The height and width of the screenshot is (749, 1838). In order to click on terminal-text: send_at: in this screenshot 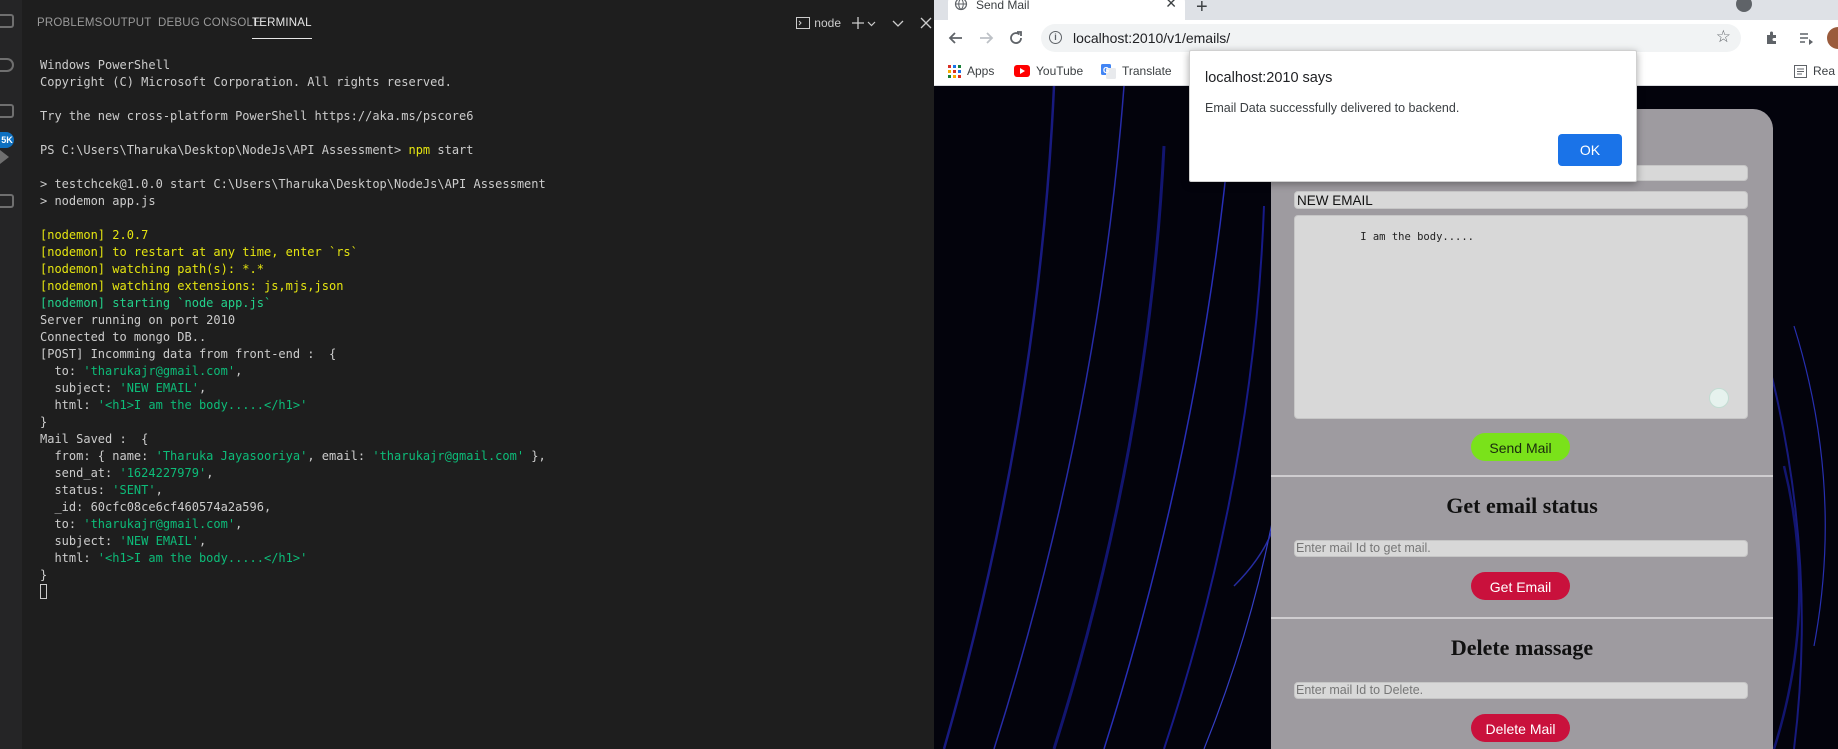, I will do `click(80, 473)`.